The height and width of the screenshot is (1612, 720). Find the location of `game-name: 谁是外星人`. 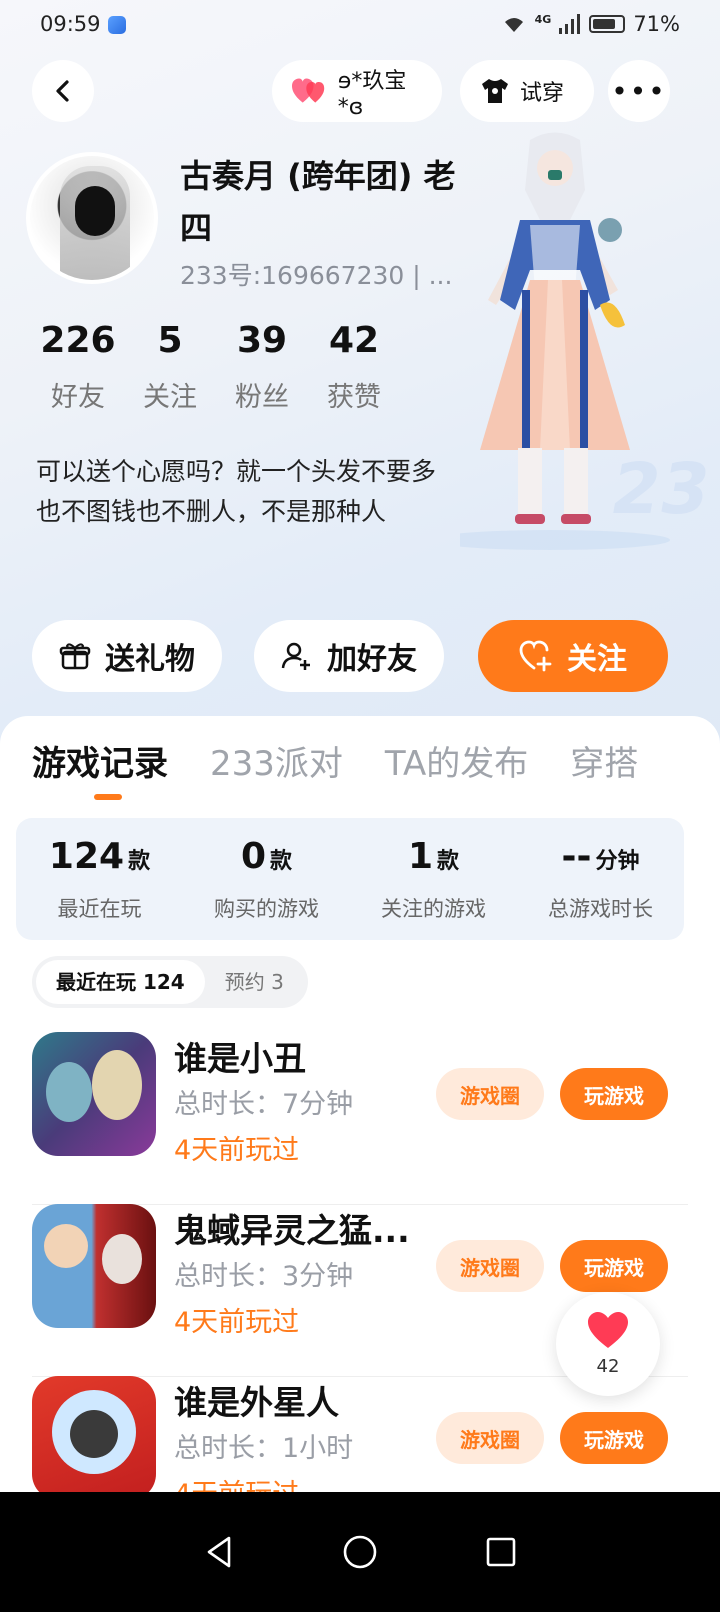

game-name: 谁是外星人 is located at coordinates (256, 1402).